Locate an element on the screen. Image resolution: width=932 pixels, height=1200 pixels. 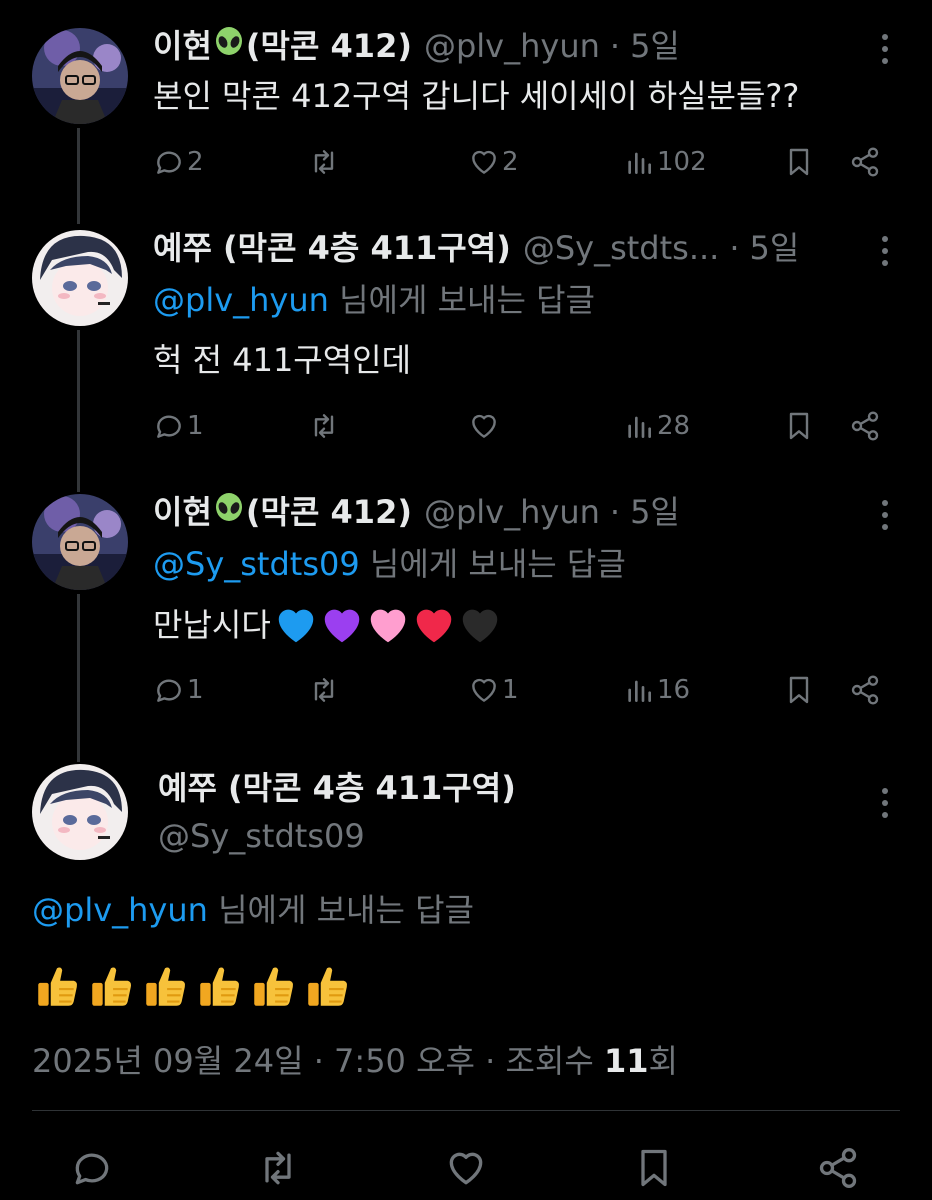
like-count: 2 is located at coordinates (510, 162).